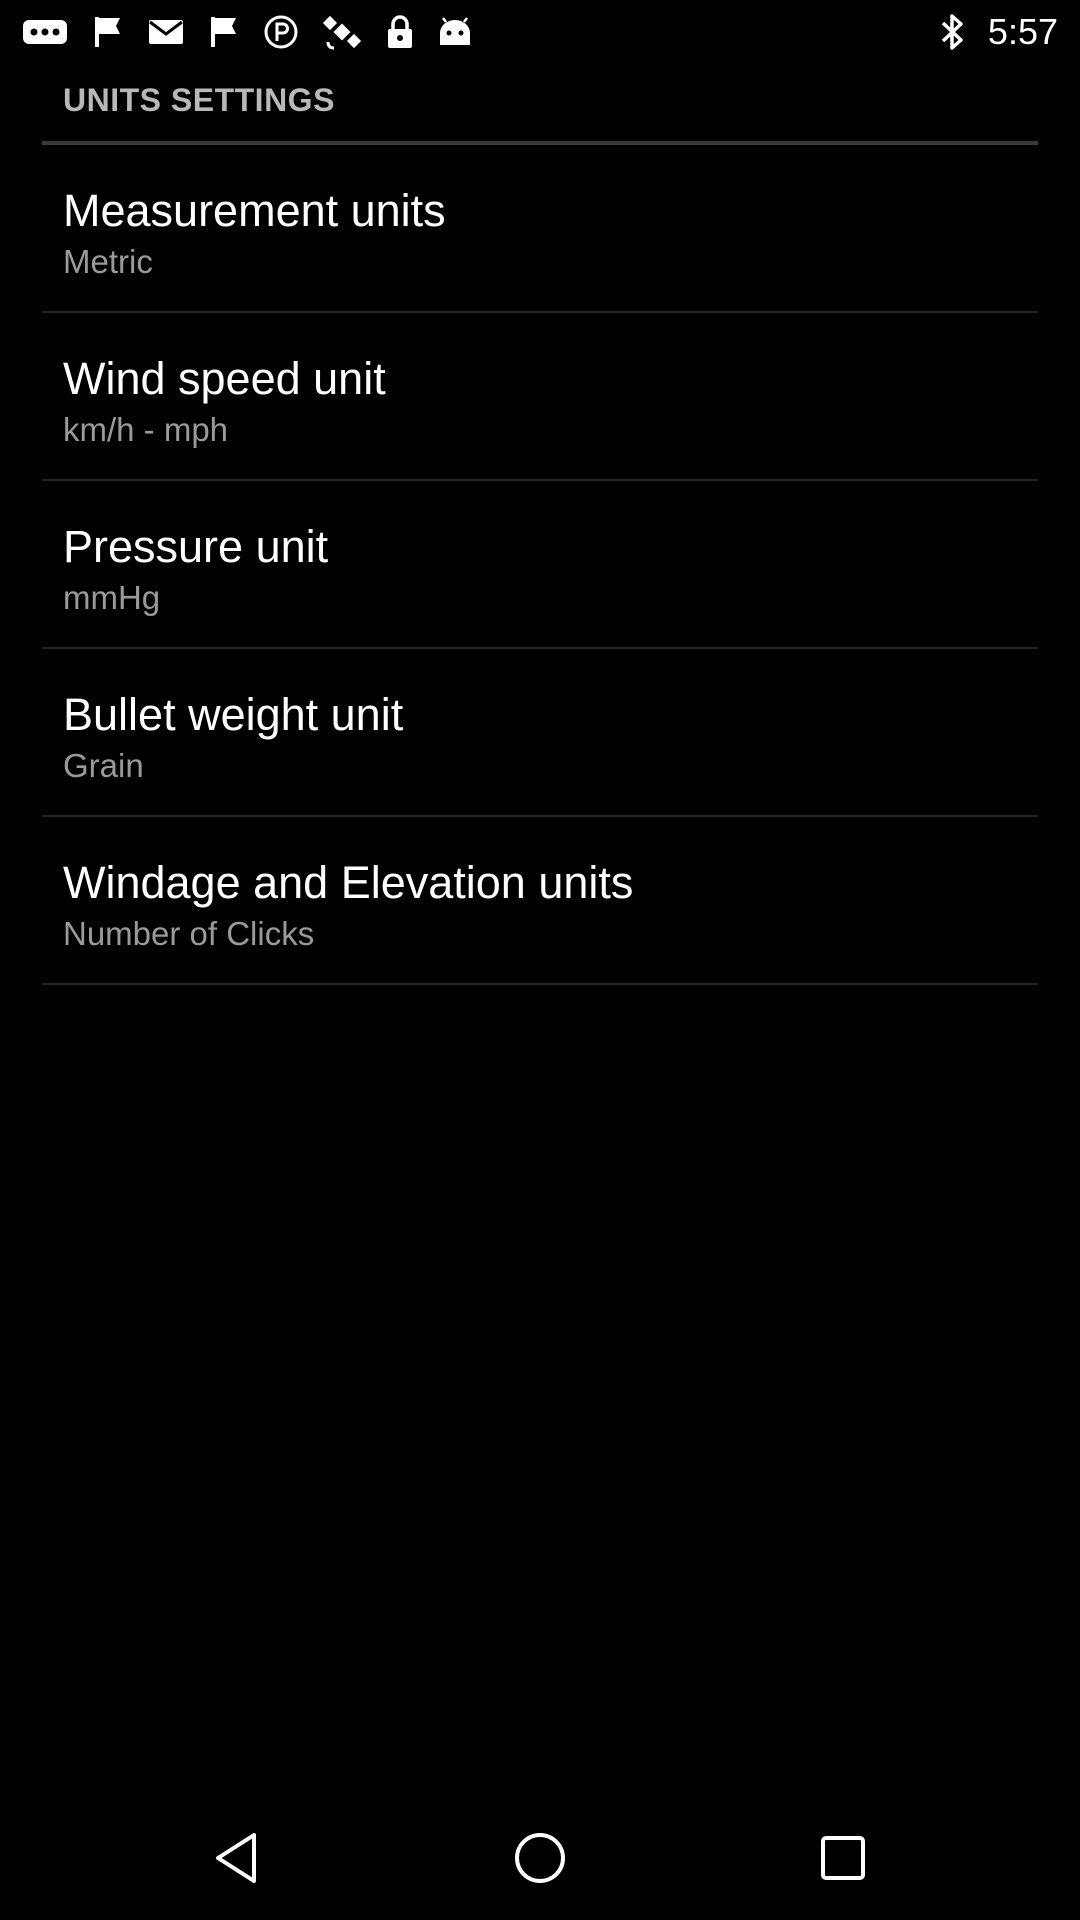  I want to click on mail-icon, so click(166, 32).